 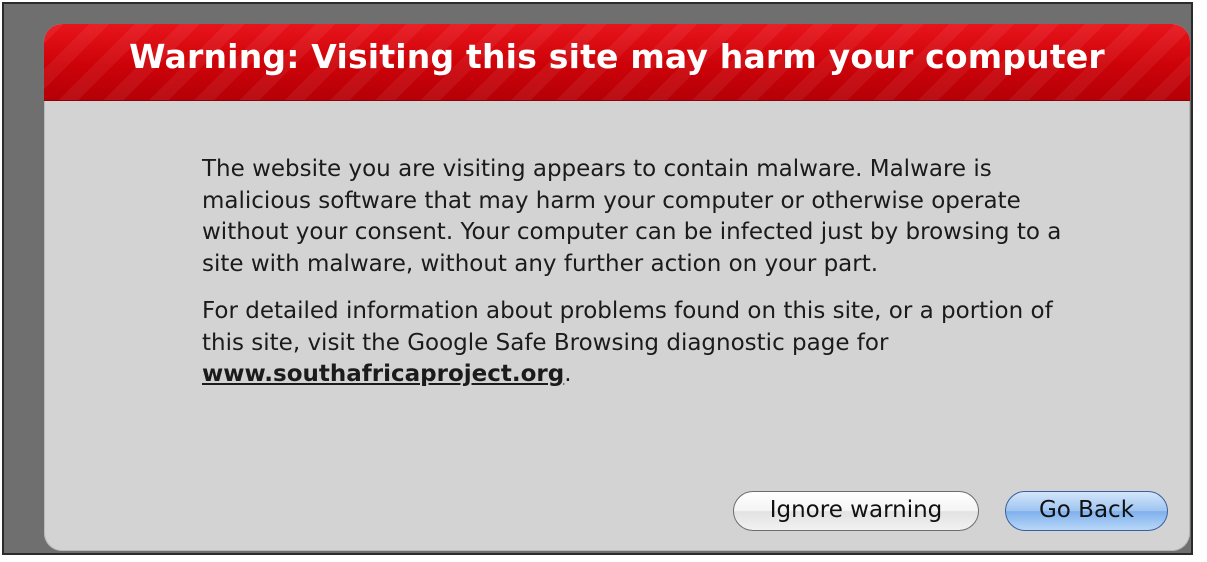 What do you see at coordinates (568, 374) in the screenshot?
I see `diagnostic-info-period: .` at bounding box center [568, 374].